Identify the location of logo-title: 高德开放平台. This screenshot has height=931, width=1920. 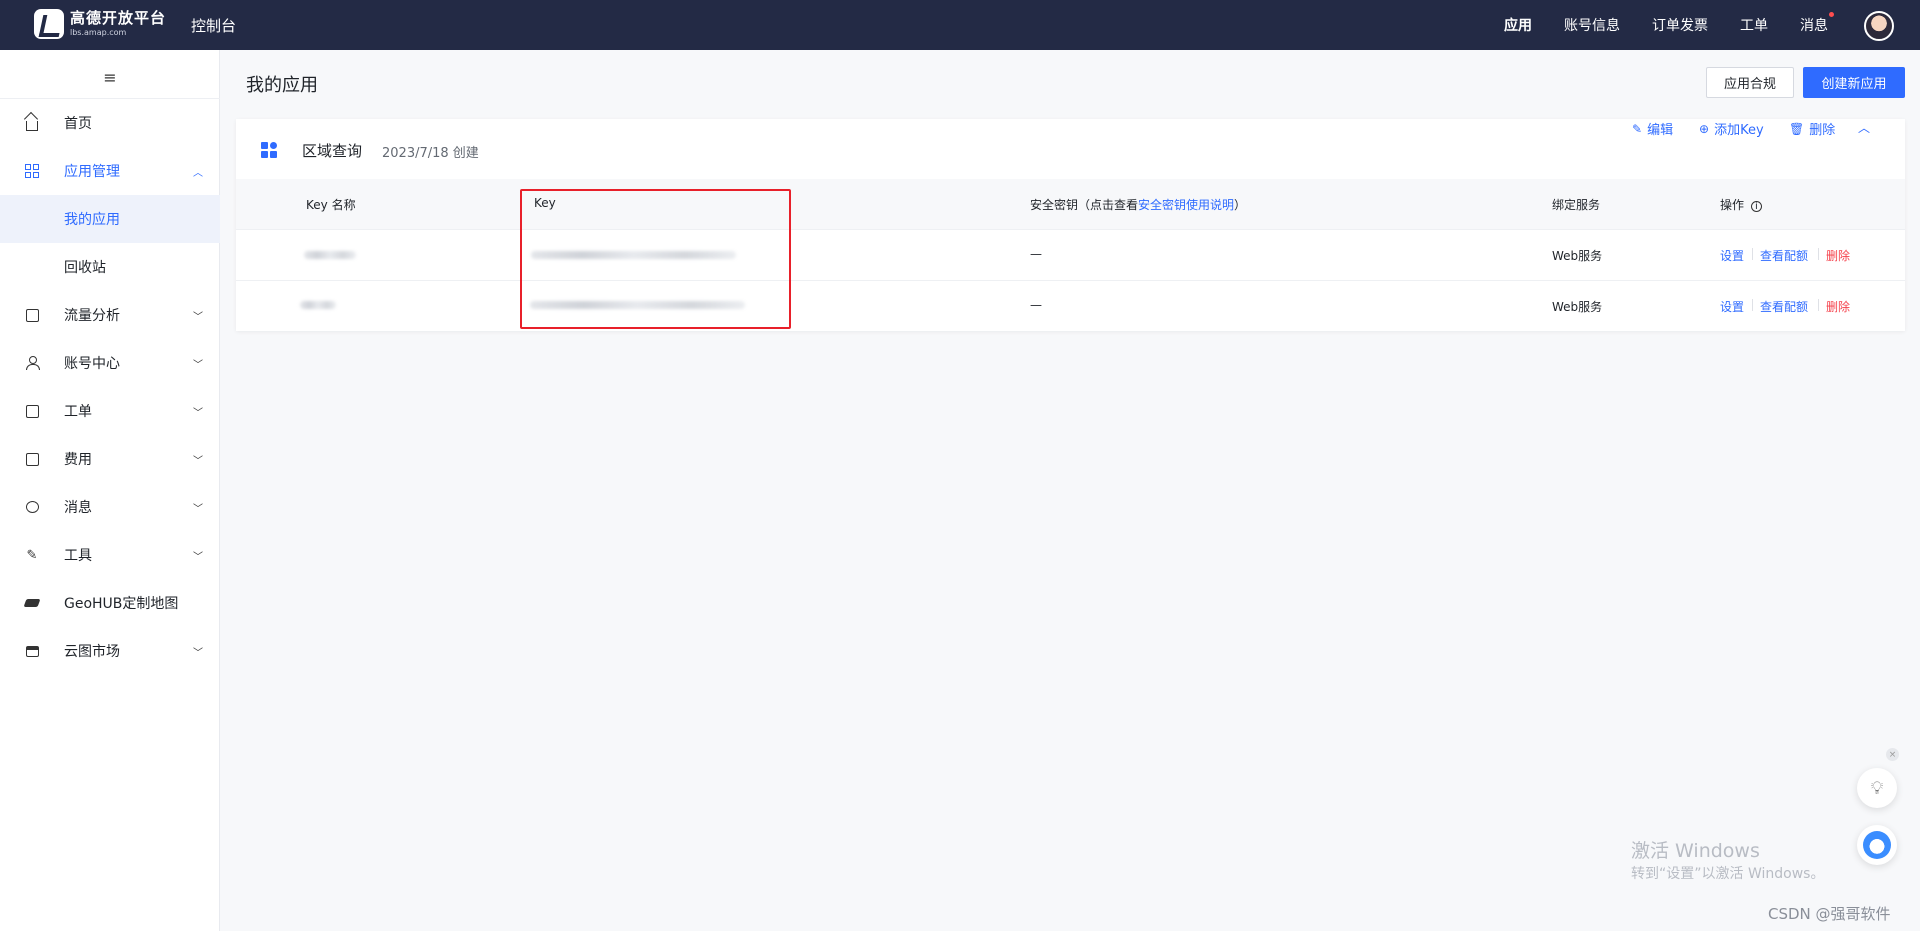
(118, 18).